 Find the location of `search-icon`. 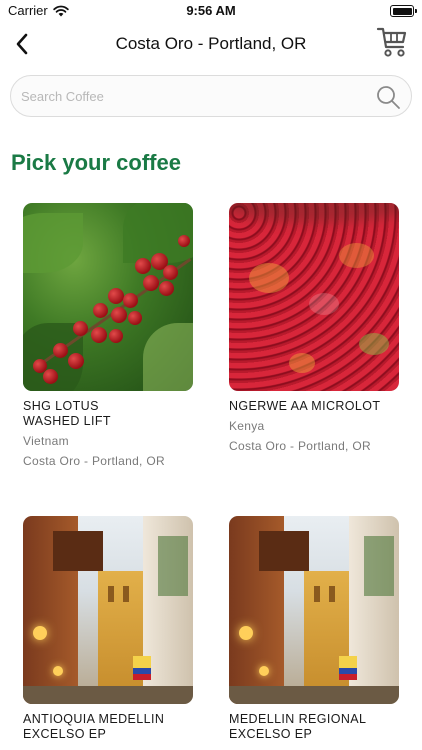

search-icon is located at coordinates (388, 97).